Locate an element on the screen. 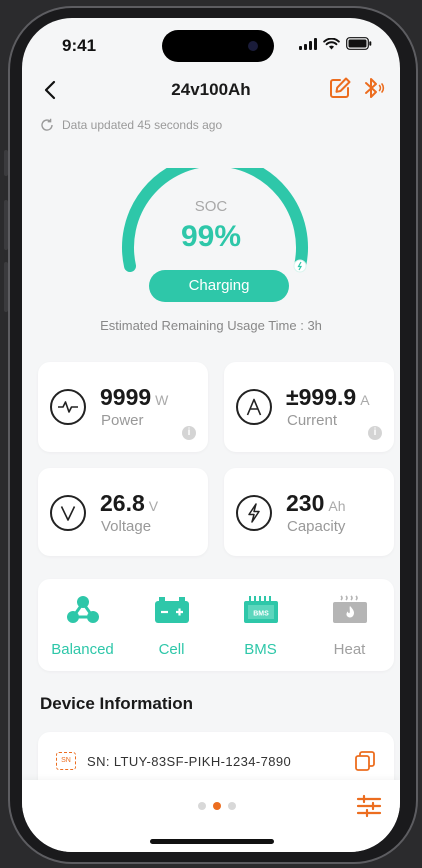  bluetooth-button is located at coordinates (374, 90).